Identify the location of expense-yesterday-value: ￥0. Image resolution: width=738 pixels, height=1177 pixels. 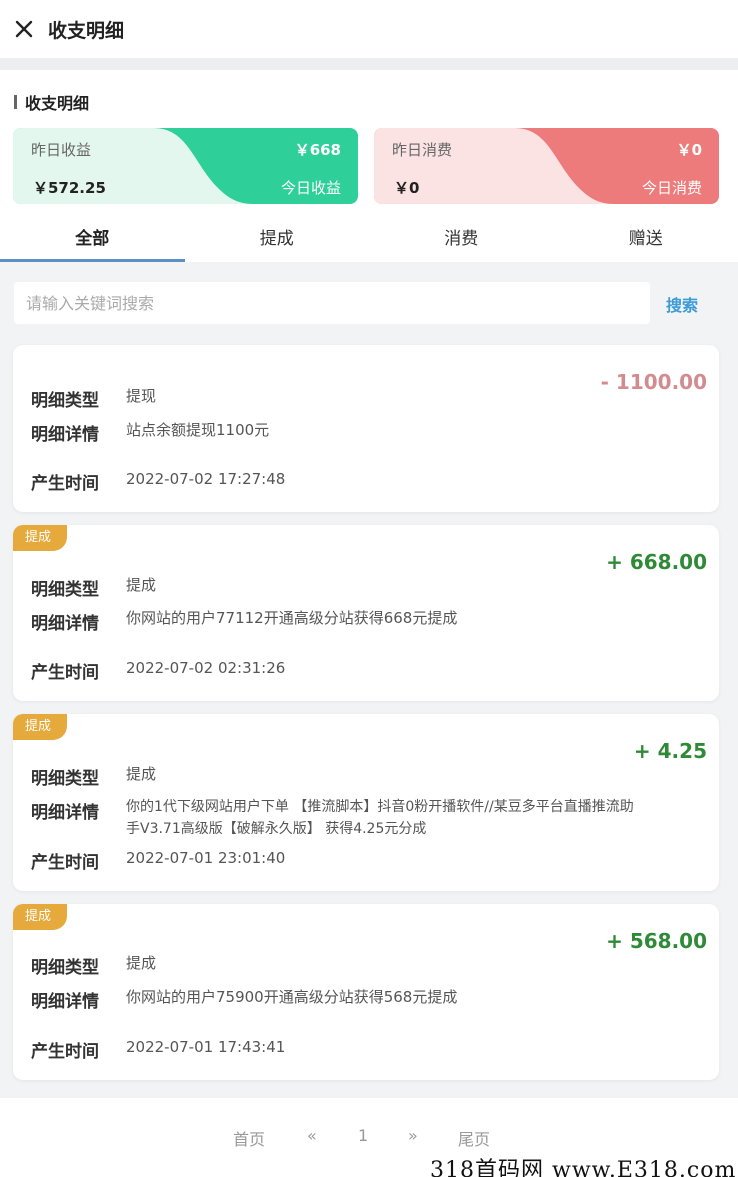
(407, 188).